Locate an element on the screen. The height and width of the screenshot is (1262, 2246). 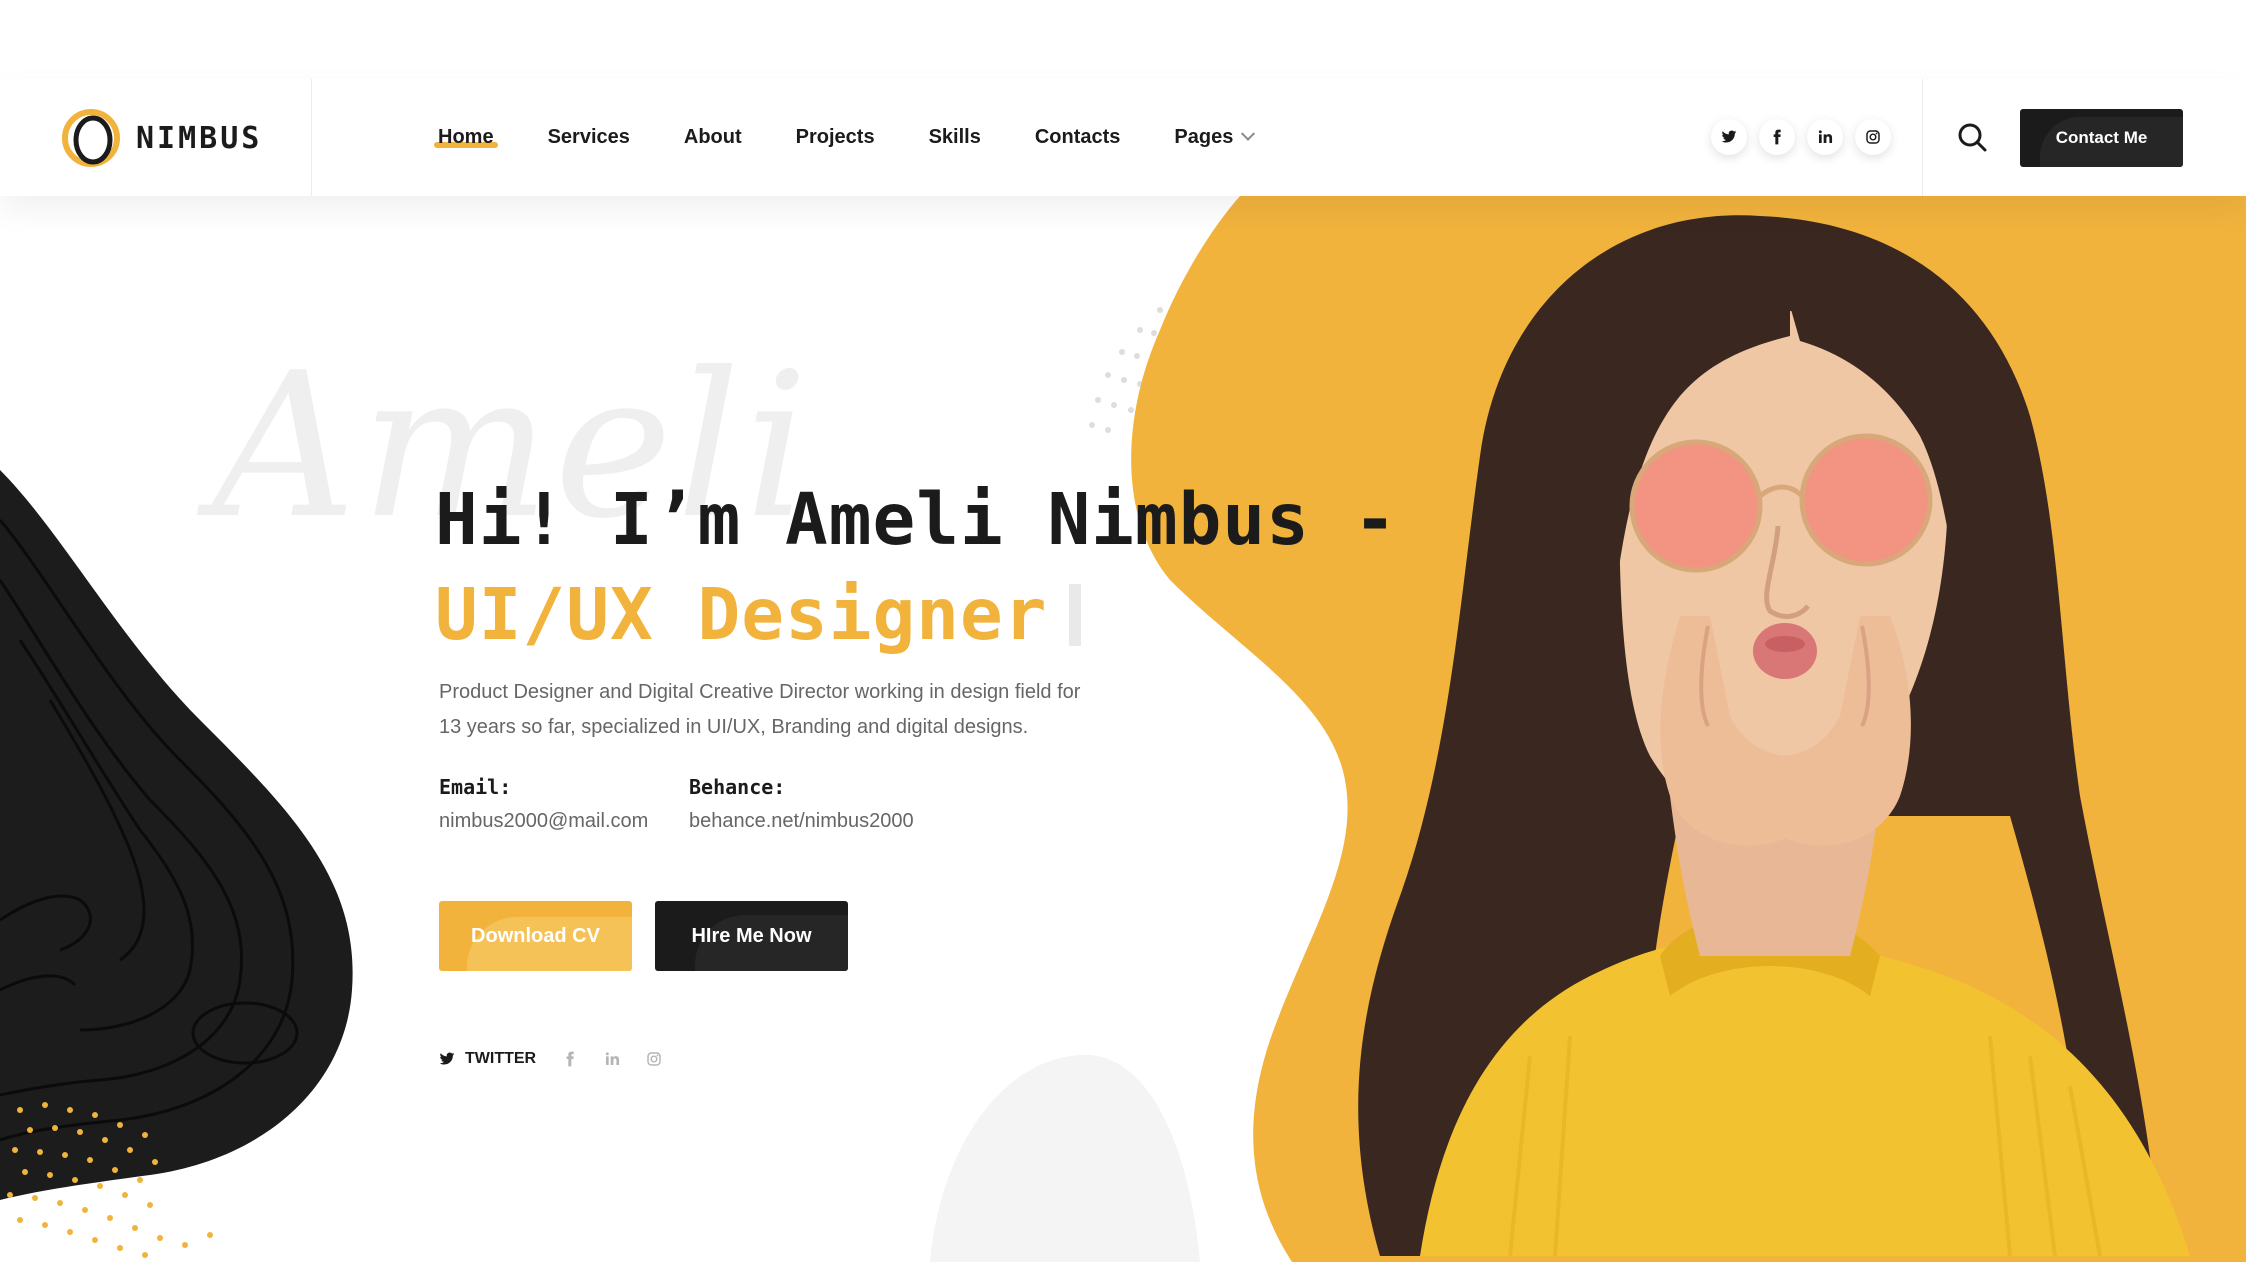
header-social-links is located at coordinates (1807, 137).